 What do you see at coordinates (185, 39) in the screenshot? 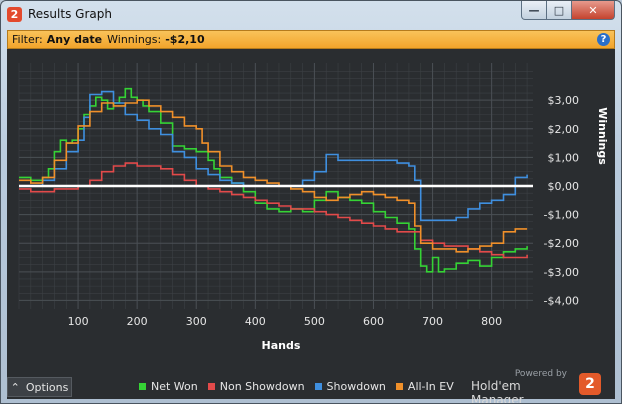
I see `filter-winnings-value: -$2,10` at bounding box center [185, 39].